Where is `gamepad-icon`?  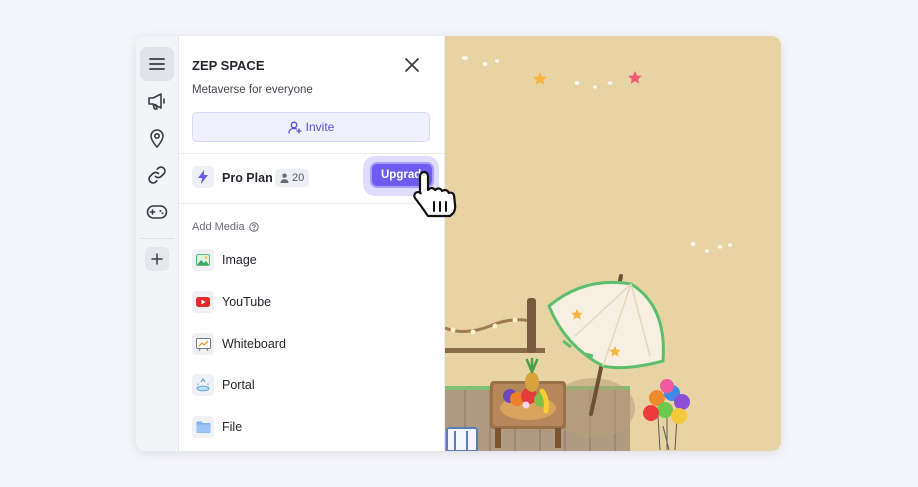 gamepad-icon is located at coordinates (157, 212).